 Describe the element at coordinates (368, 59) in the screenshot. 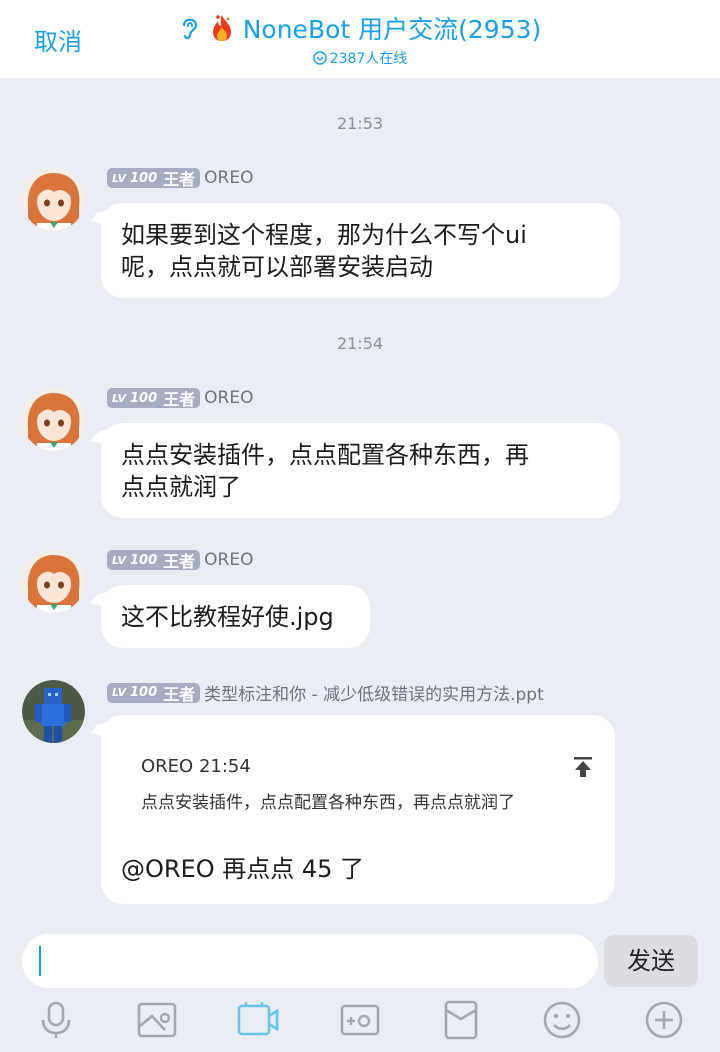

I see `online-text: 2387人在线` at that location.